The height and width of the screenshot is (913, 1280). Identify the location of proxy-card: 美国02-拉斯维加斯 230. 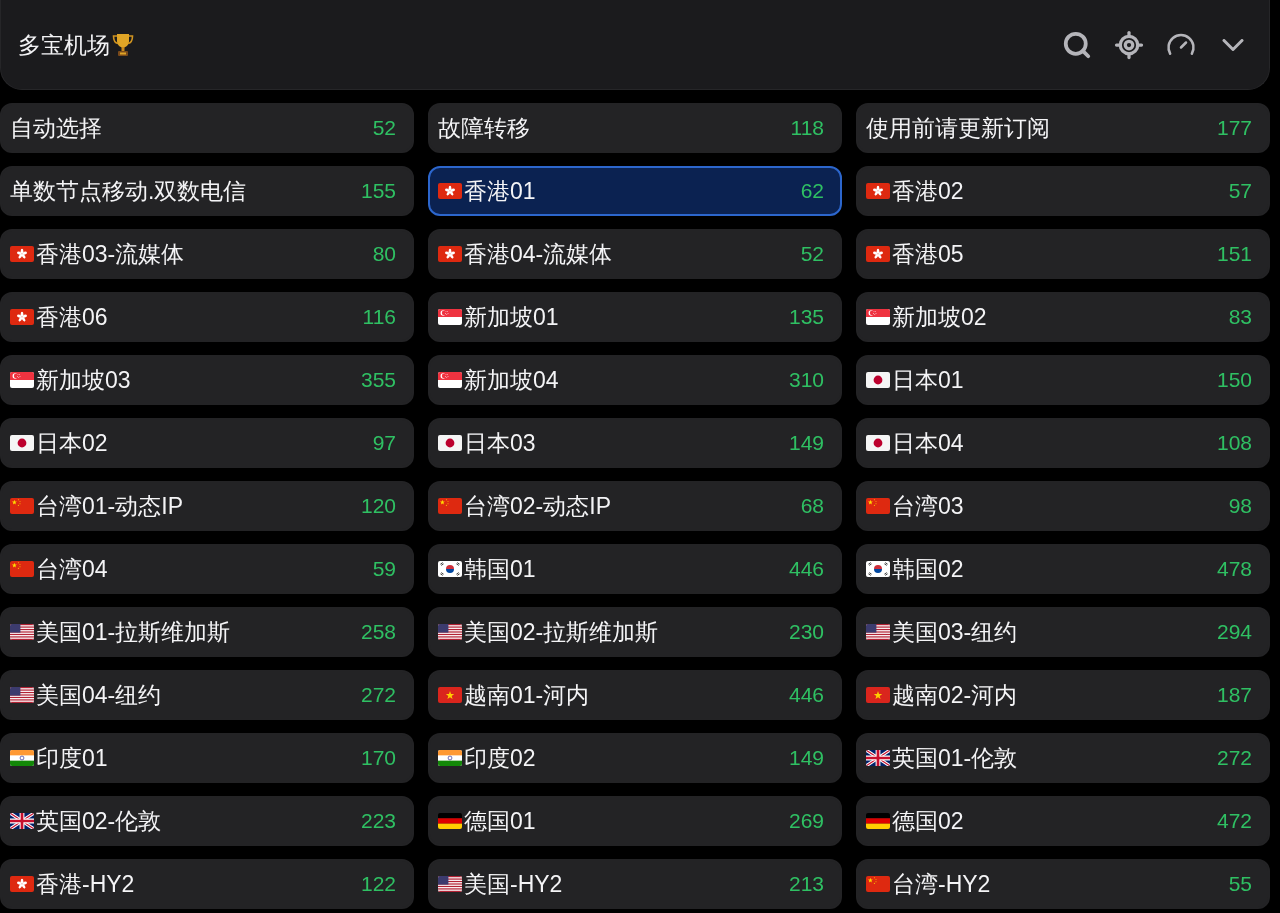
(635, 632).